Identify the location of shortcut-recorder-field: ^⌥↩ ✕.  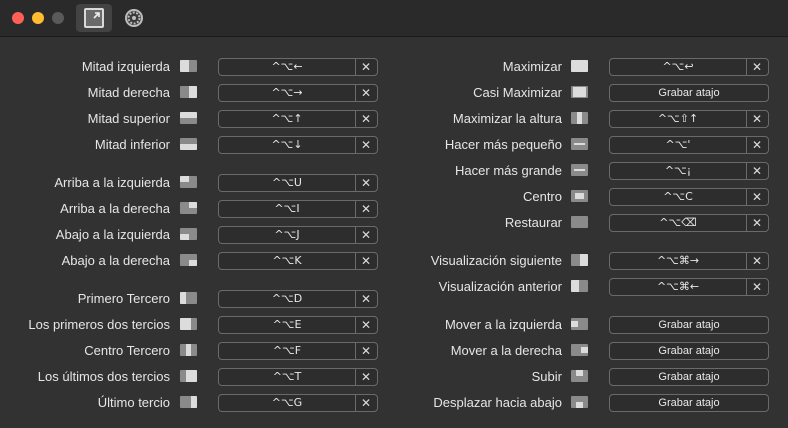
(689, 67).